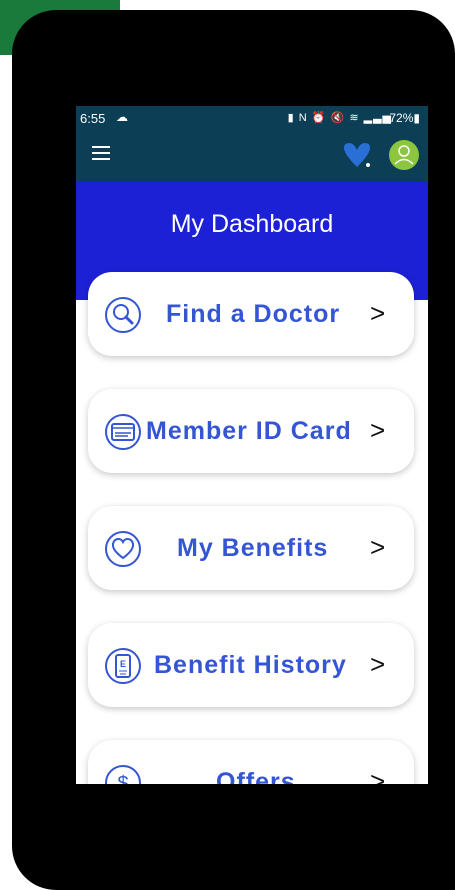 This screenshot has width=455, height=890. I want to click on eye-chart-icon: E, so click(123, 666).